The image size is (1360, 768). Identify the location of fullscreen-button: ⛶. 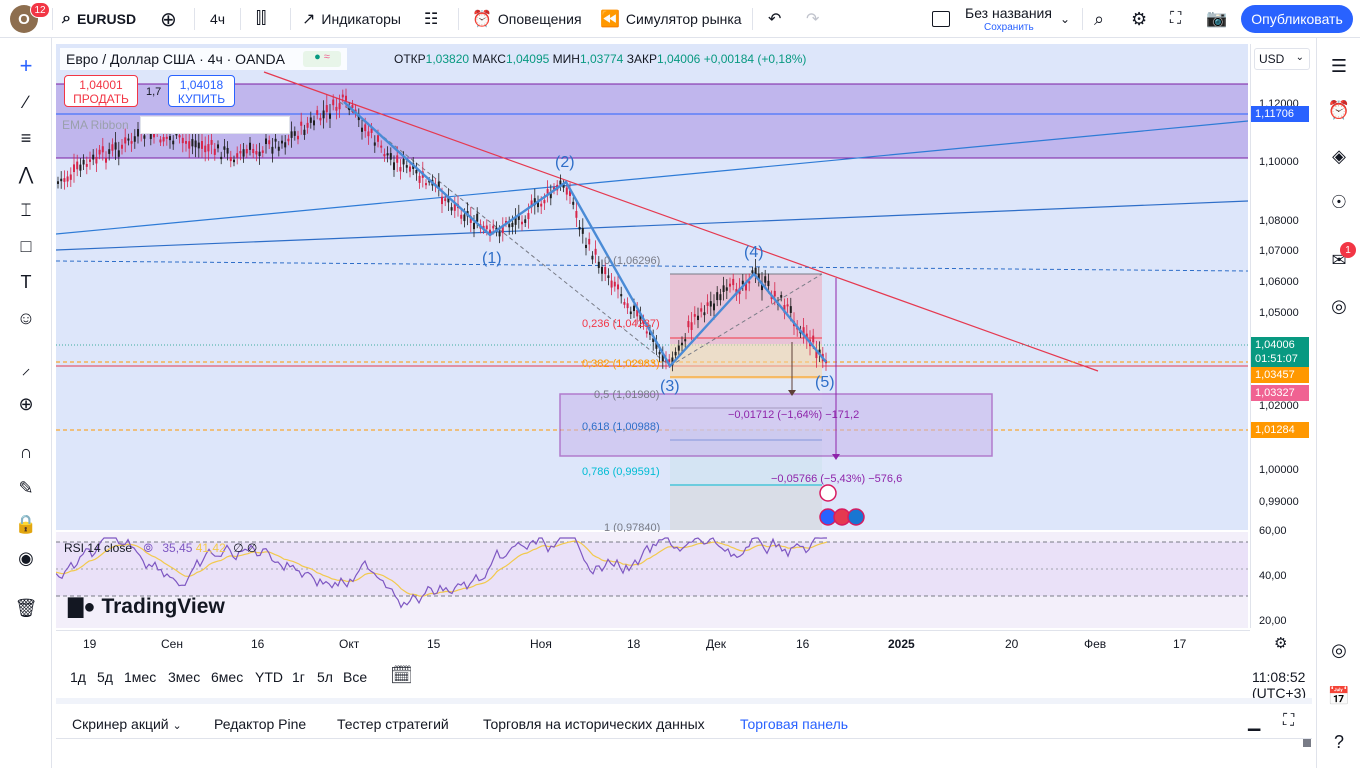
(1178, 19).